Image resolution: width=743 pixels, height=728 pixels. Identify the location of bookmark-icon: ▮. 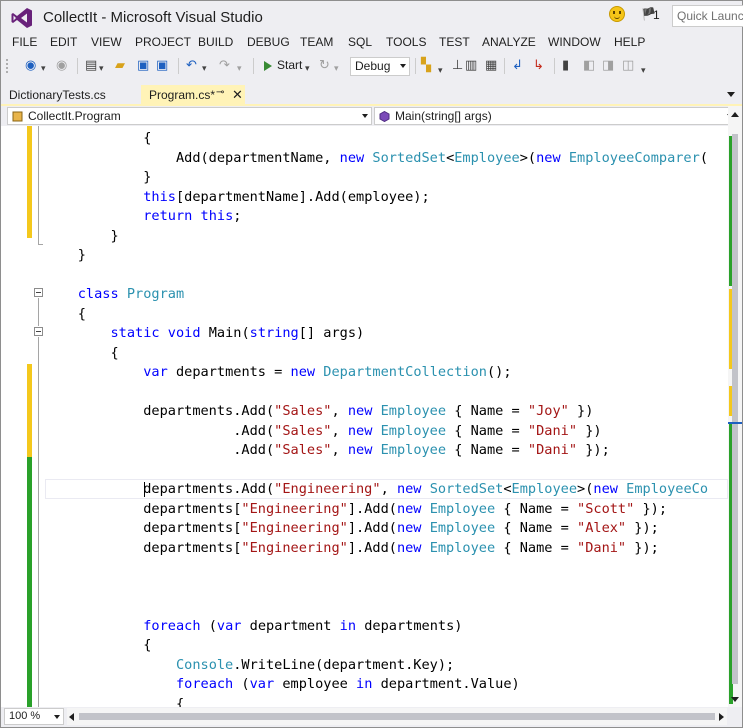
(565, 65).